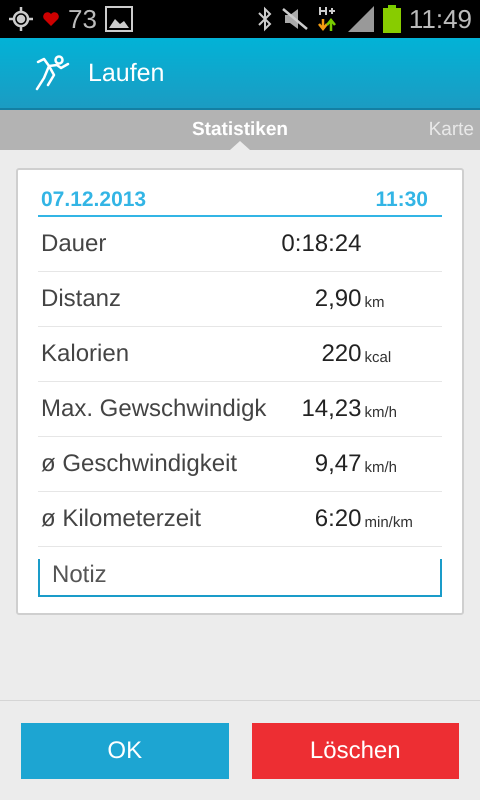 This screenshot has height=800, width=480. I want to click on stat-value: 2,90, so click(338, 299).